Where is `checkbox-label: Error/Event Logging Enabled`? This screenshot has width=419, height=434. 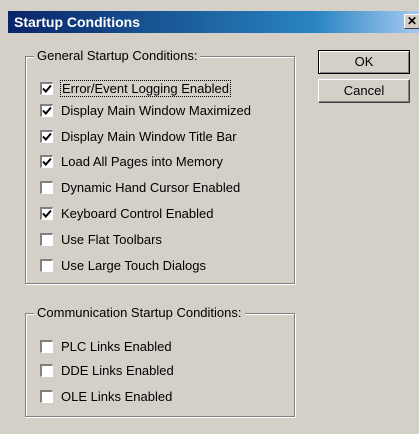 checkbox-label: Error/Event Logging Enabled is located at coordinates (145, 88).